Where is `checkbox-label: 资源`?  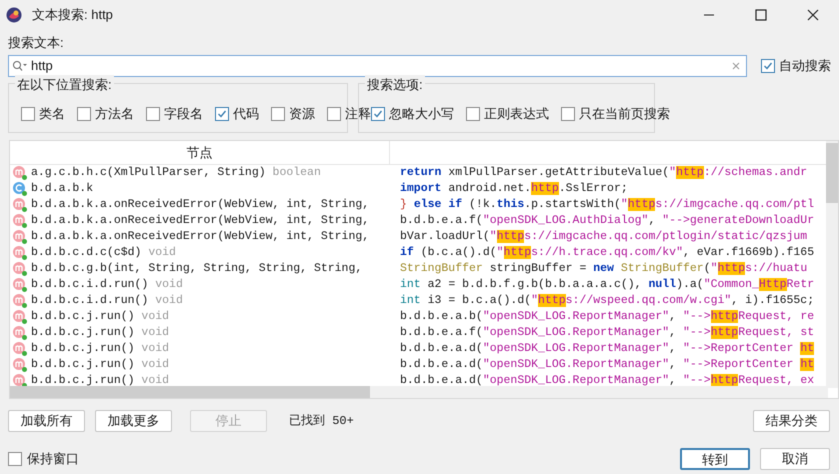 checkbox-label: 资源 is located at coordinates (302, 114).